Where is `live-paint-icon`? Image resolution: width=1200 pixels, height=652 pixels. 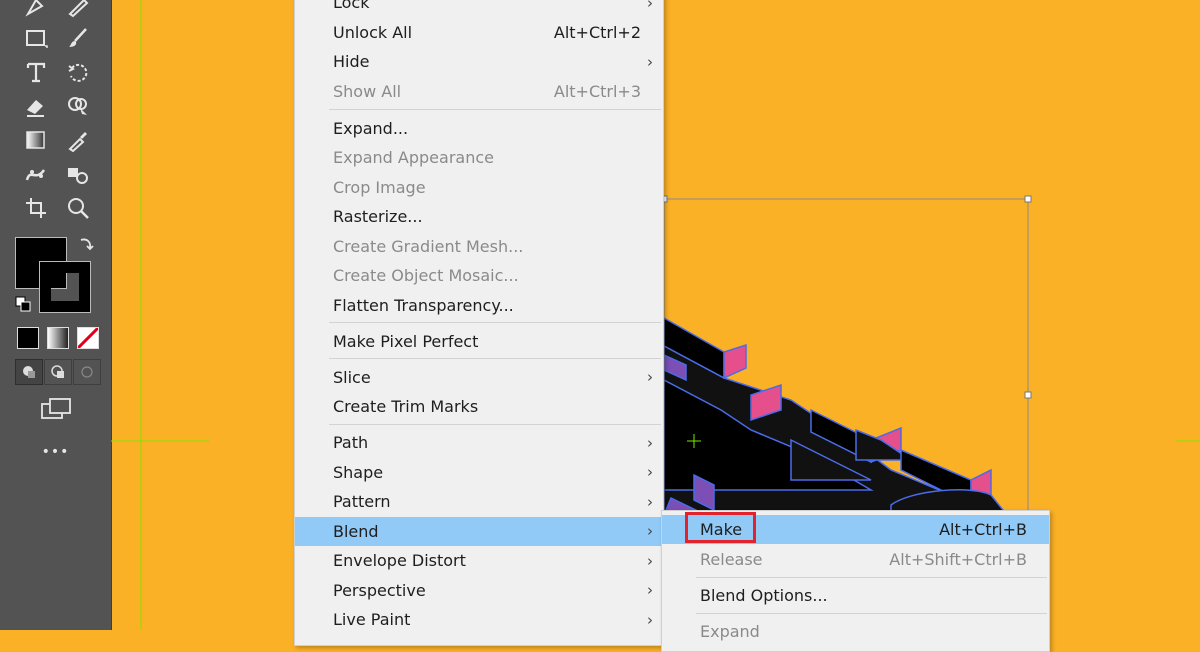 live-paint-icon is located at coordinates (78, 174).